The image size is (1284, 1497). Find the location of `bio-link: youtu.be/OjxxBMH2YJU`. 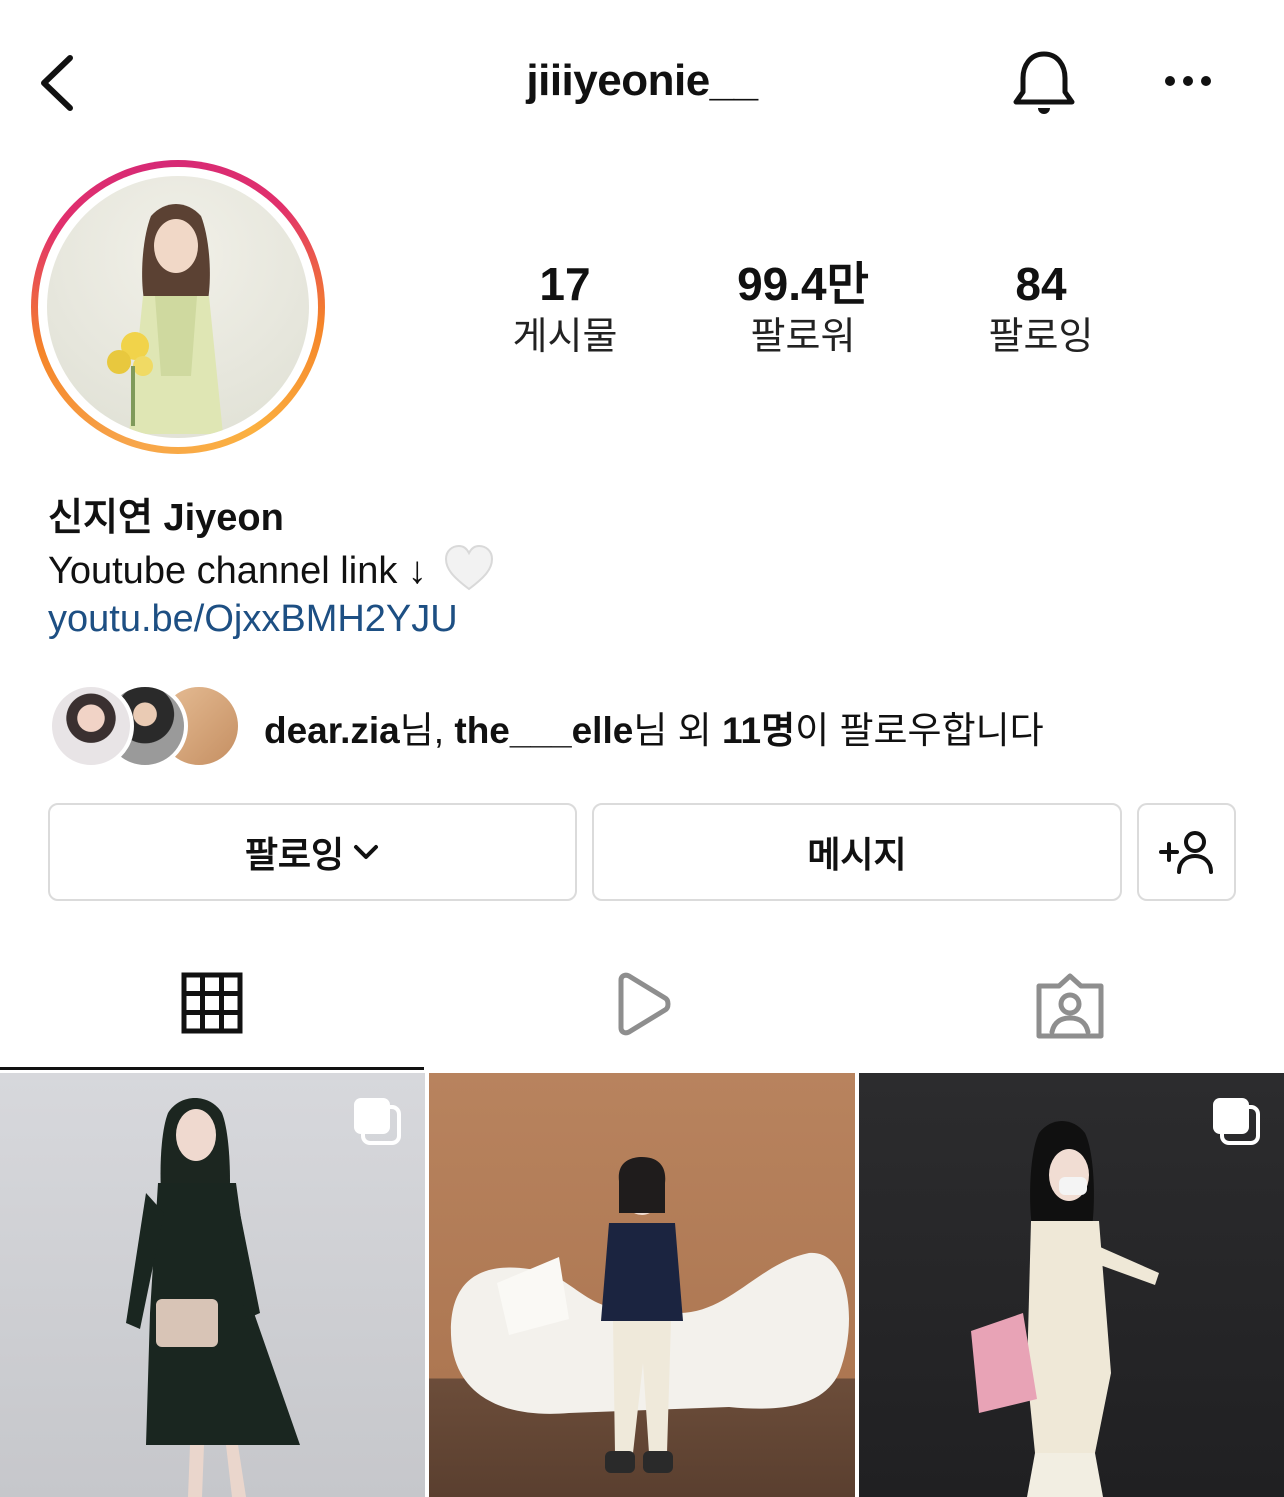

bio-link: youtu.be/OjxxBMH2YJU is located at coordinates (253, 619).